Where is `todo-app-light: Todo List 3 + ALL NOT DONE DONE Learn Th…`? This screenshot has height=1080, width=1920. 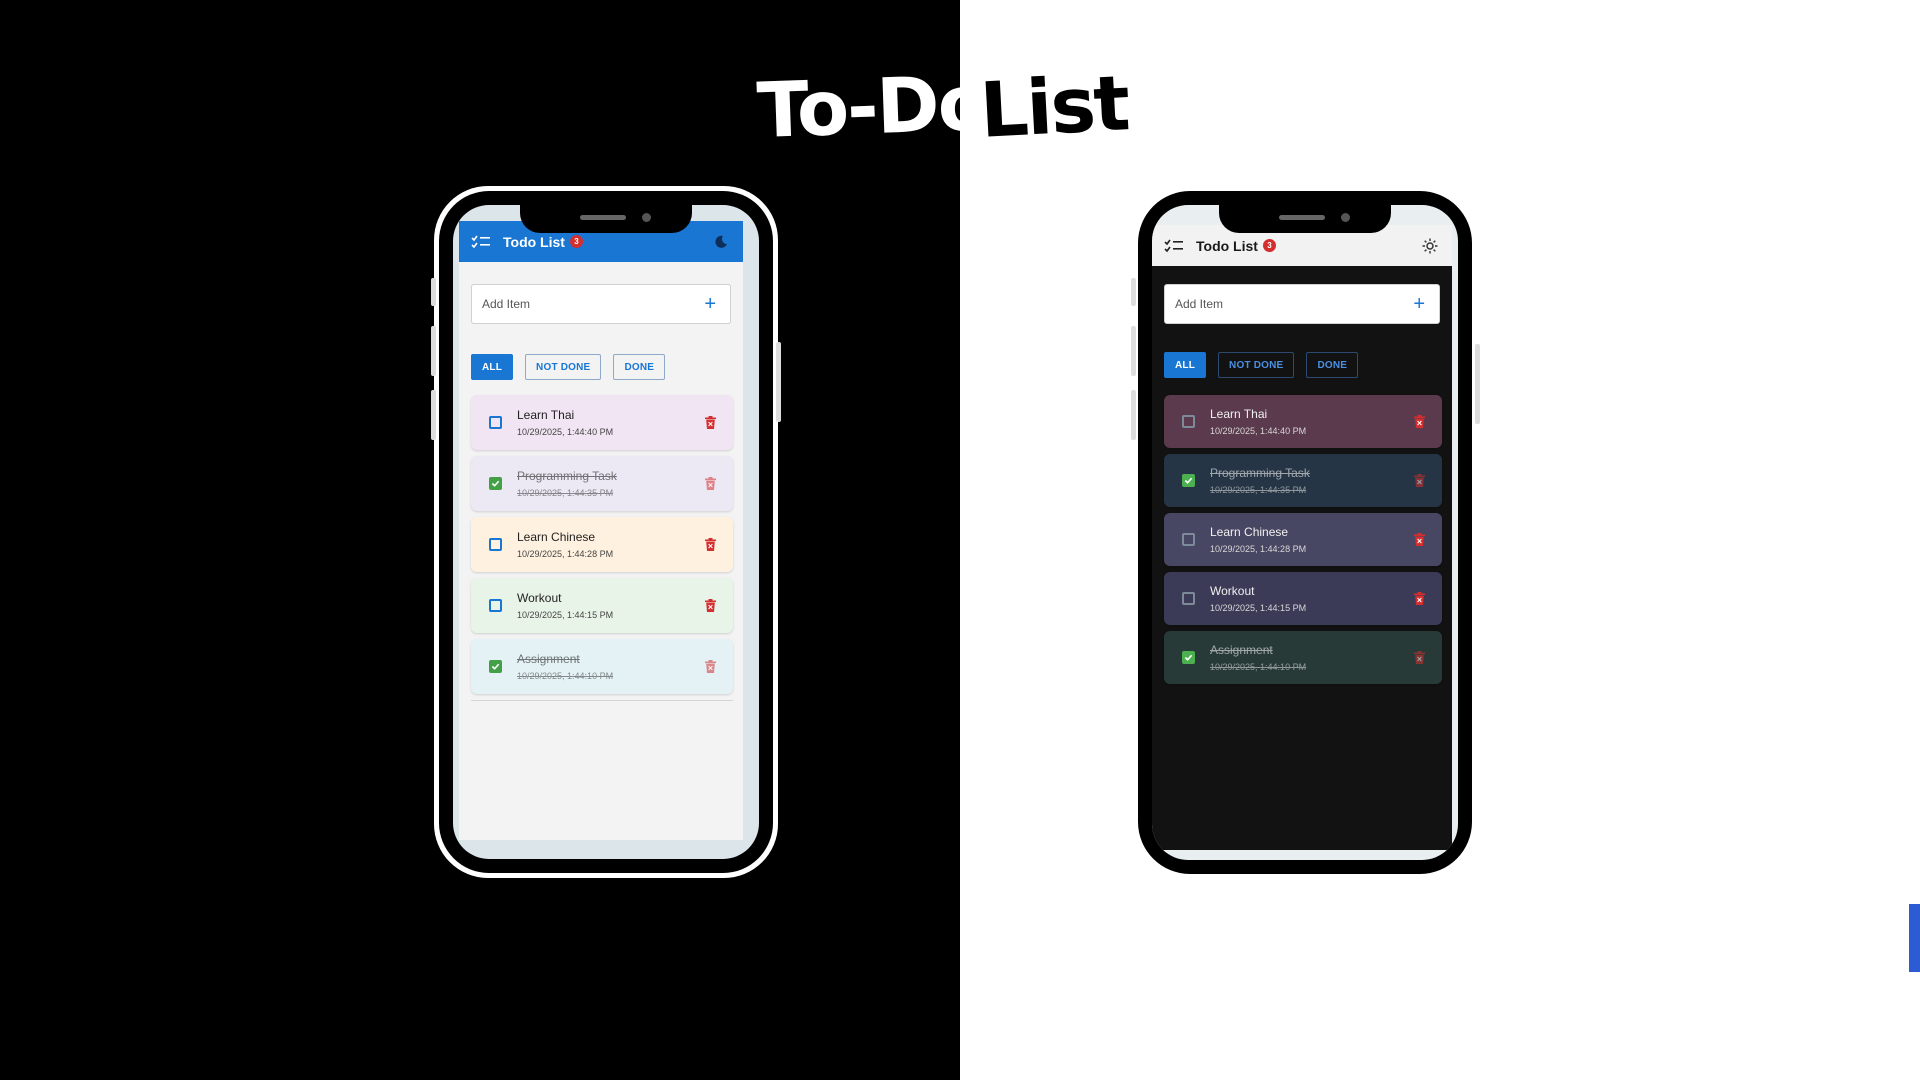
todo-app-light: Todo List 3 + ALL NOT DONE DONE Learn Th… is located at coordinates (601, 530).